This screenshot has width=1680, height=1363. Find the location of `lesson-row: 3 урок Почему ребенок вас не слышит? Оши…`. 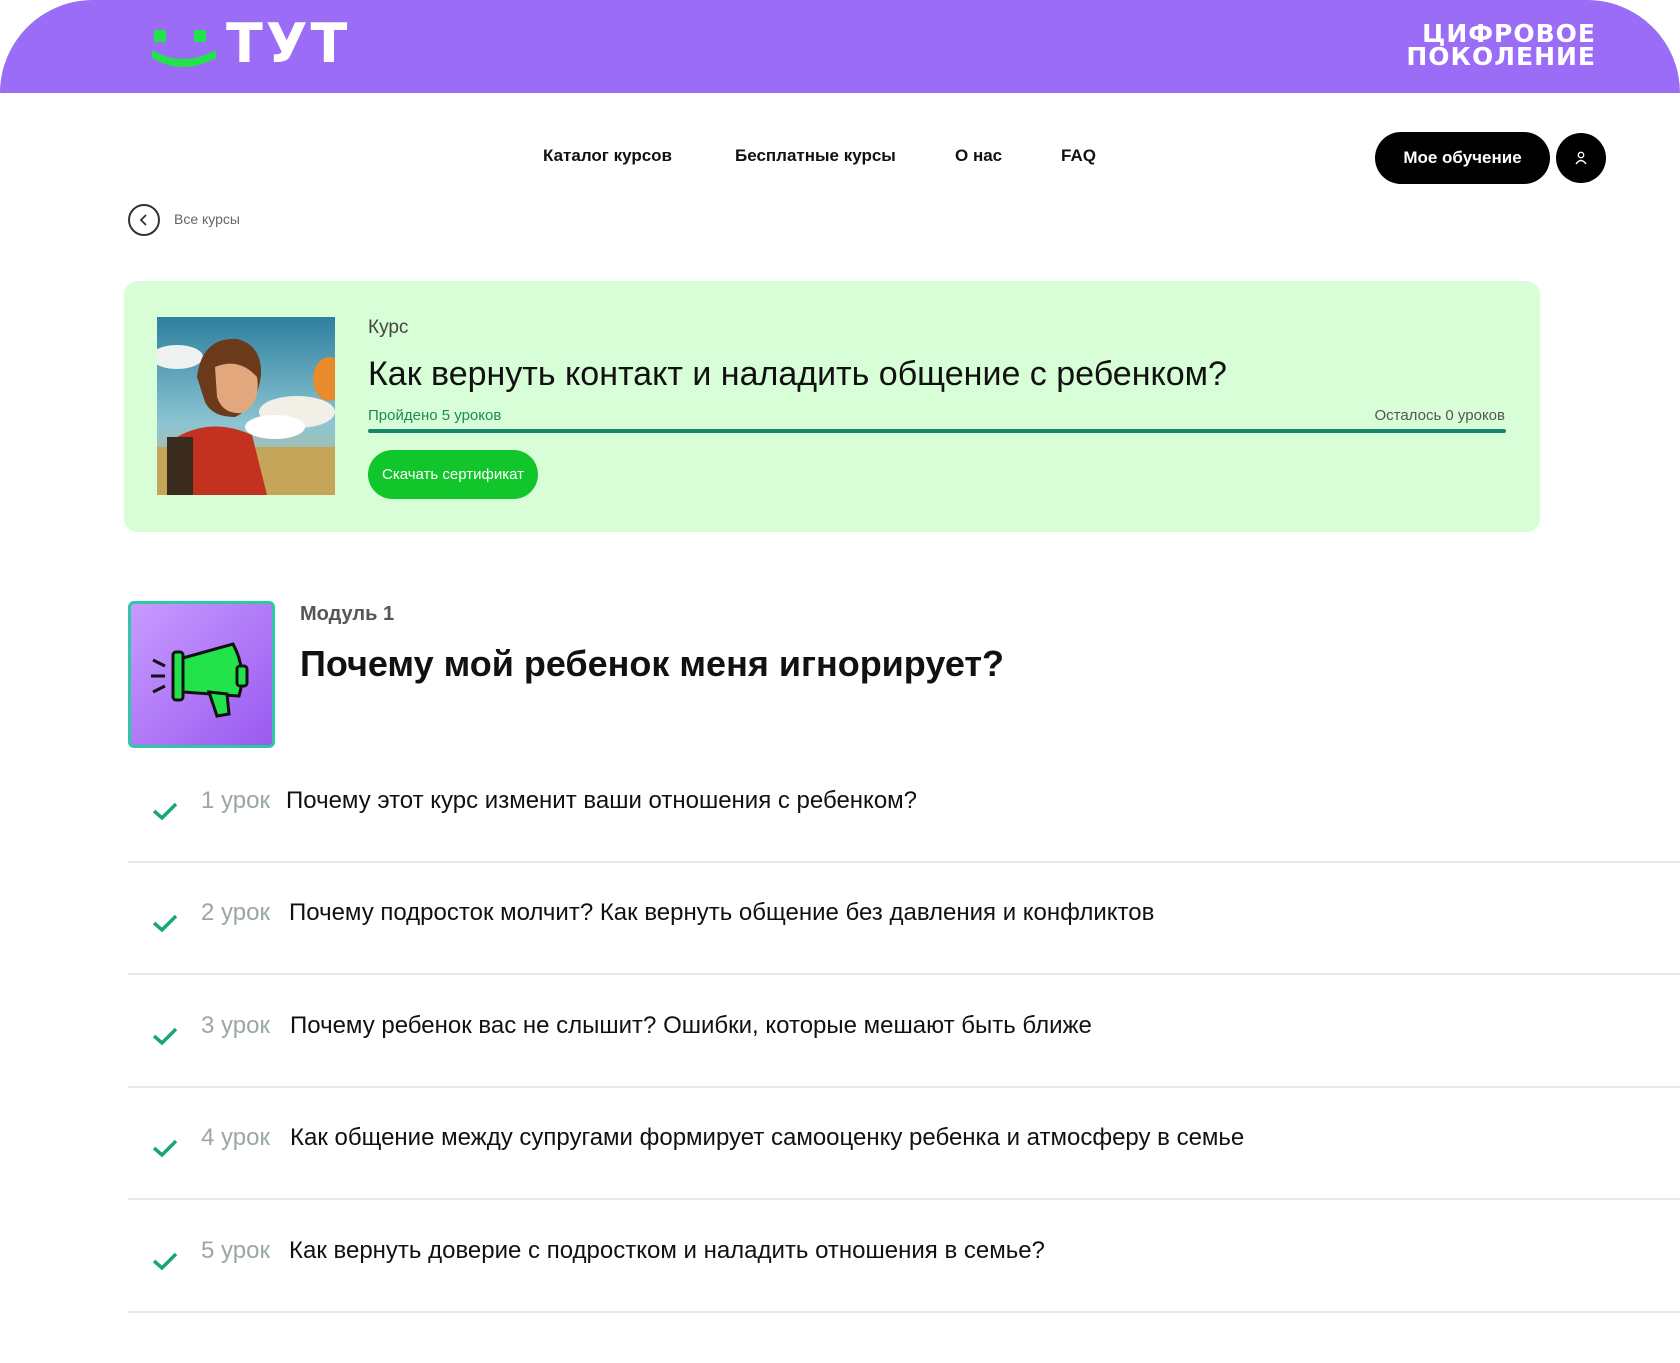

lesson-row: 3 урок Почему ребенок вас не слышит? Оши… is located at coordinates (904, 1032).